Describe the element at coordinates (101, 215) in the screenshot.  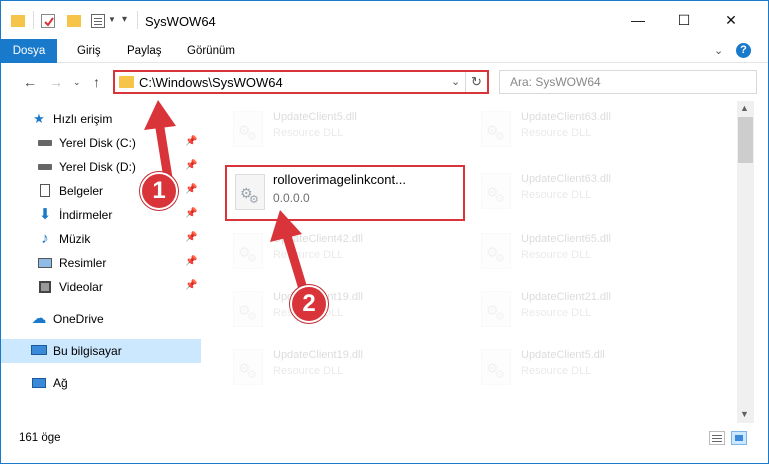
I see `nav-item-downloads: ⬇ İndirmeler 📌` at that location.